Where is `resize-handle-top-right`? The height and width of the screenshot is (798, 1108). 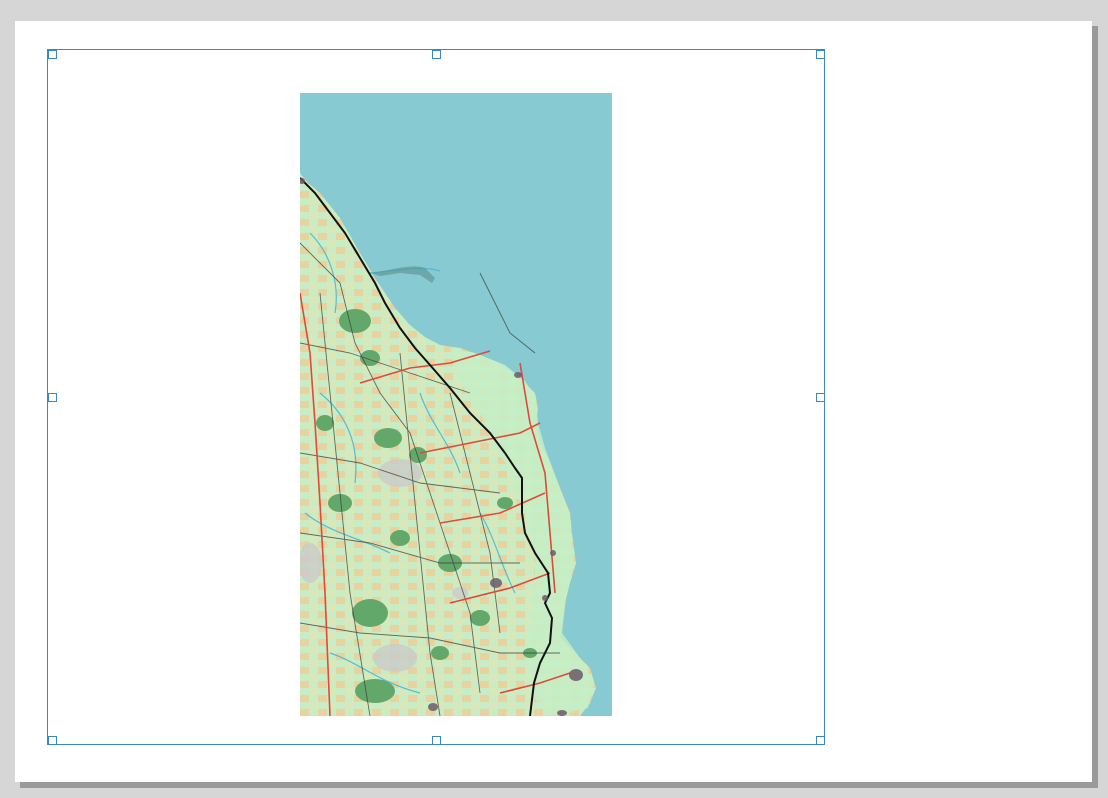
resize-handle-top-right is located at coordinates (820, 54).